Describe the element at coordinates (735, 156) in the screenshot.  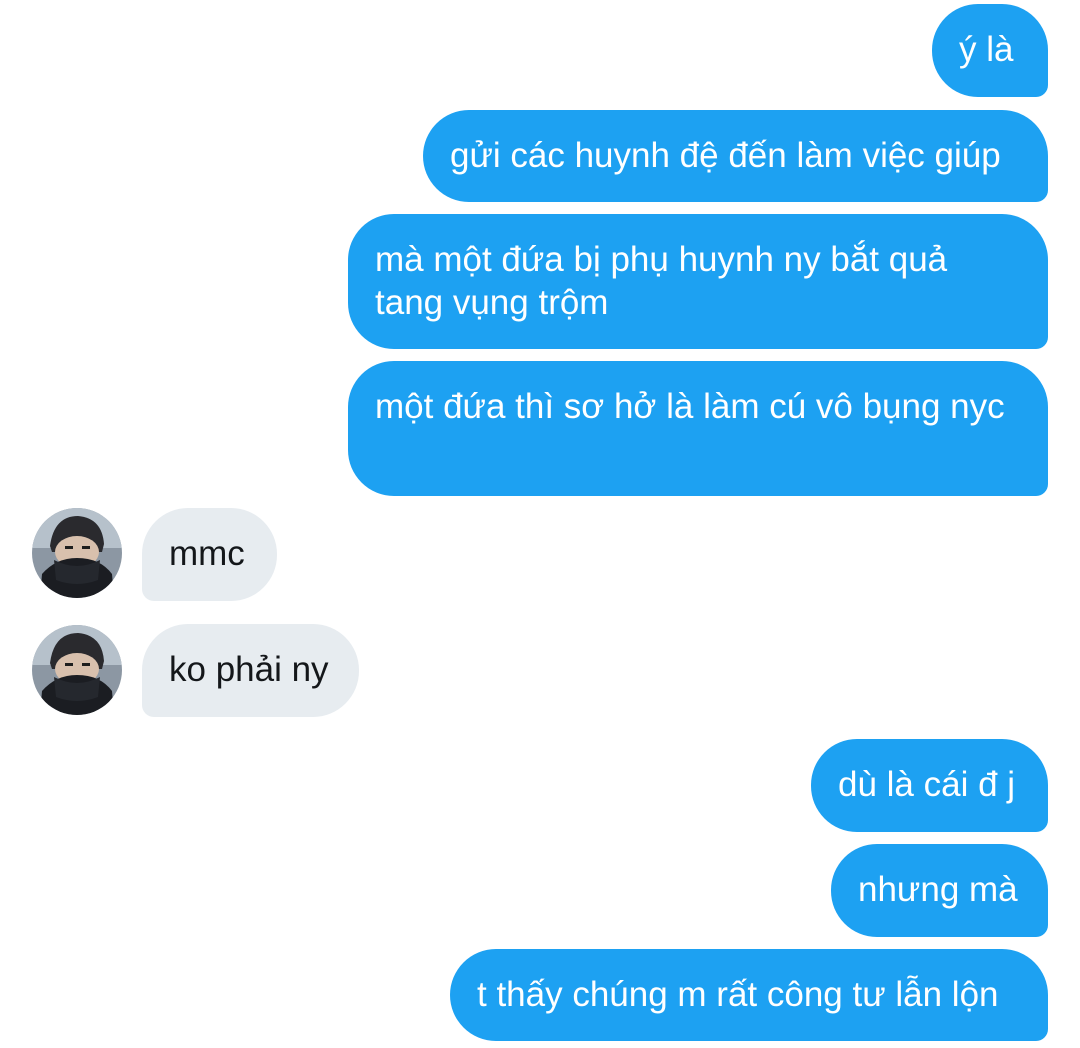
I see `outgoing-message-bubble: gửi các huynh đệ đến làm việc giúp` at that location.